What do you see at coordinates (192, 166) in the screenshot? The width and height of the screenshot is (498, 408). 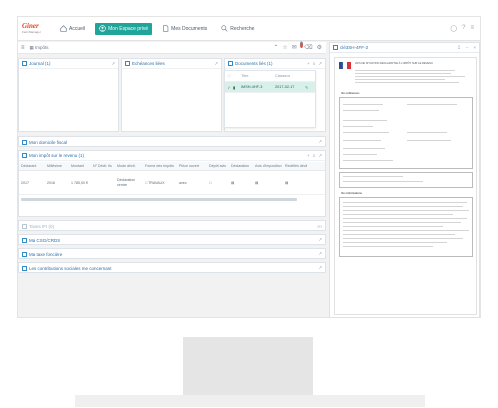 I see `column-header: Pièce ouvert` at bounding box center [192, 166].